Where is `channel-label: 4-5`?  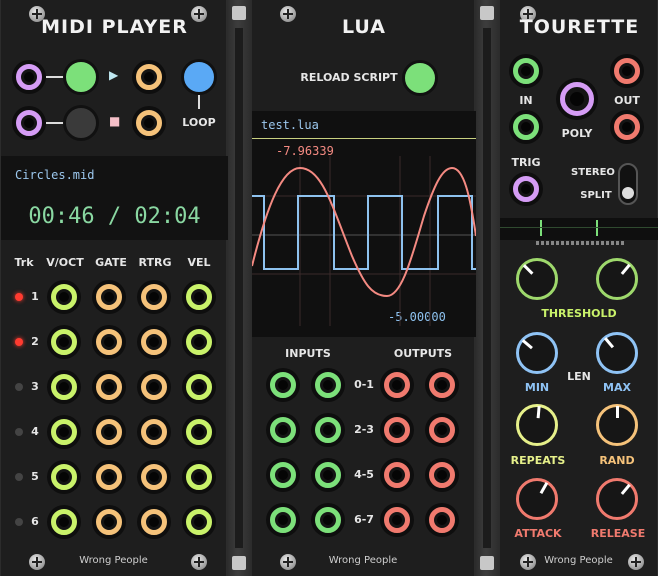
channel-label: 4-5 is located at coordinates (364, 474).